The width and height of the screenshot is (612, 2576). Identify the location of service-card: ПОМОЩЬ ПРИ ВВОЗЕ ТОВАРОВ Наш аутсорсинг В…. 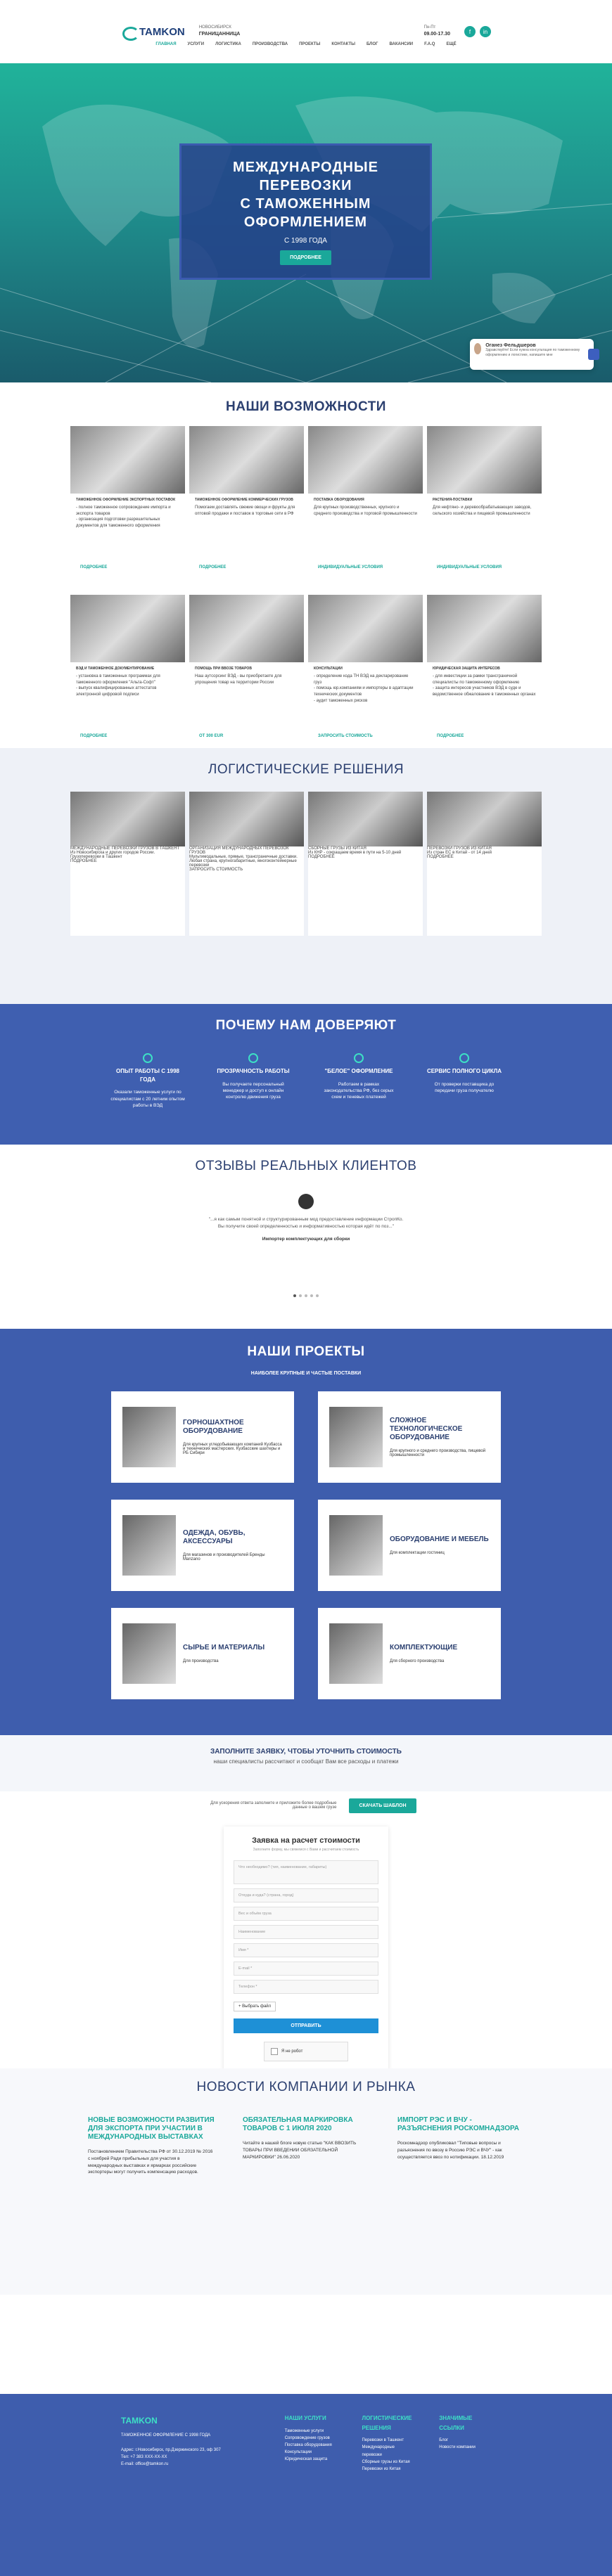
(246, 675).